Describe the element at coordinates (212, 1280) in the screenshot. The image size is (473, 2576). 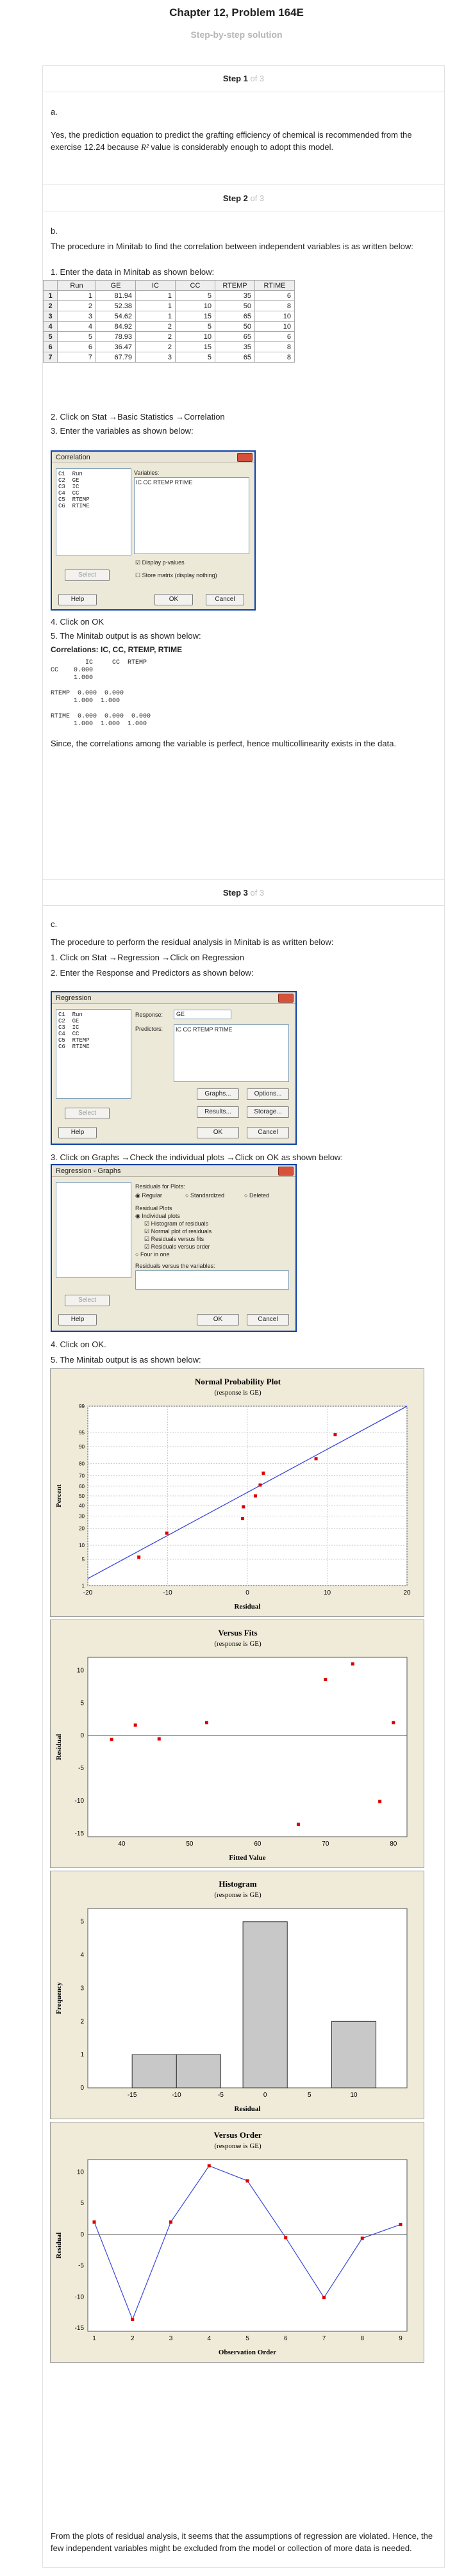
I see `vs-variables-input` at that location.